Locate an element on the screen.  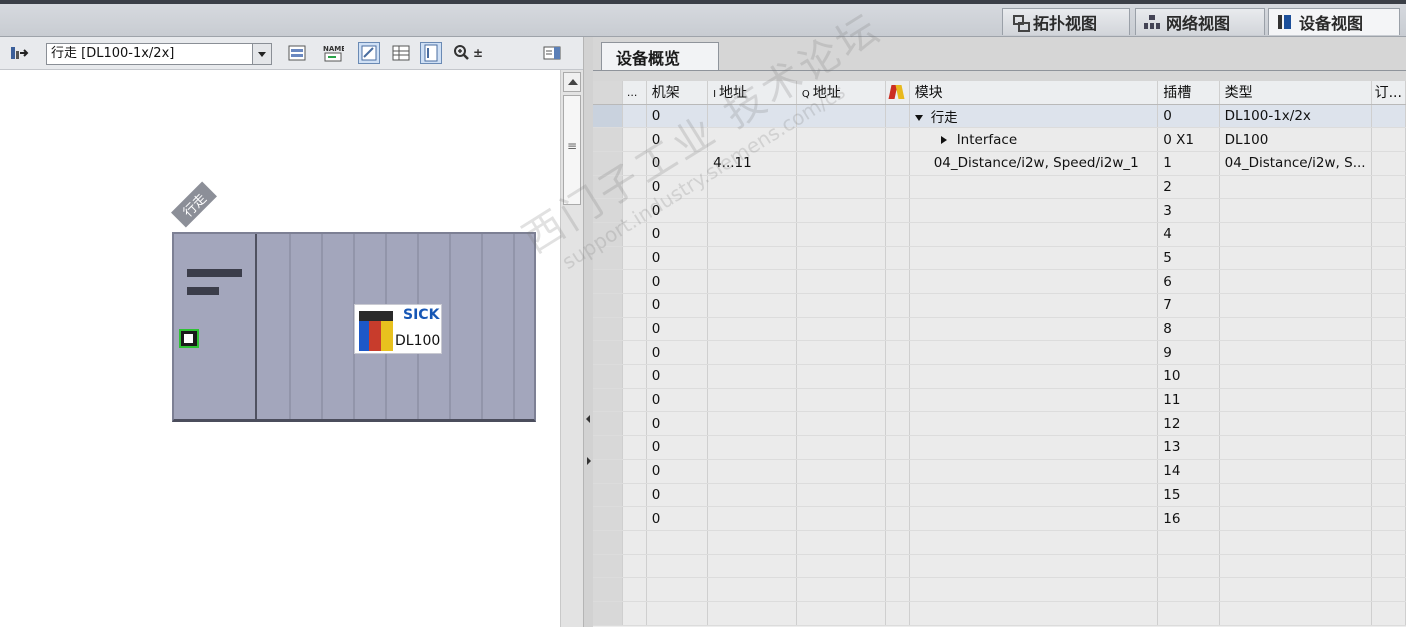
page-break-icon is located at coordinates (431, 53).